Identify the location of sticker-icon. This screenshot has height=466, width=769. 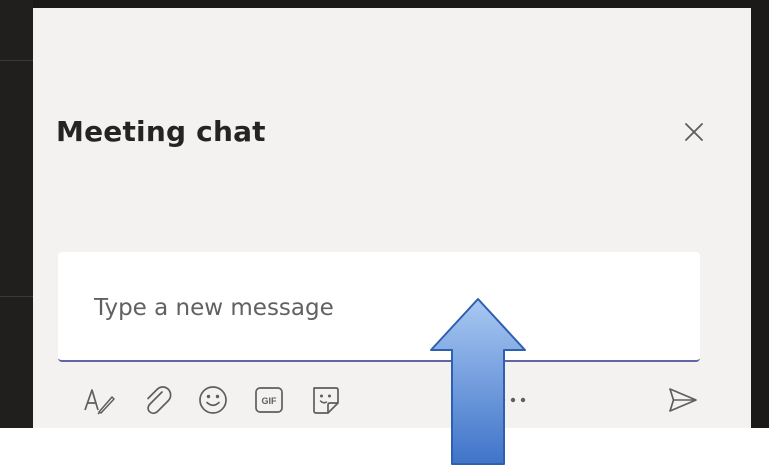
(326, 400).